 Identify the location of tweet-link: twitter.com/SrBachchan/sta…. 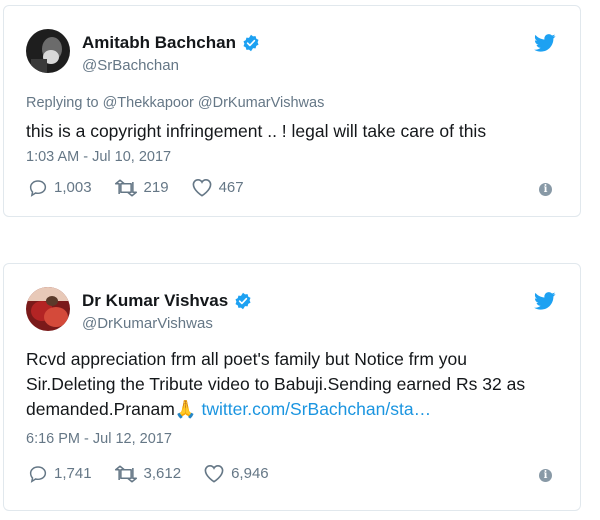
(317, 409).